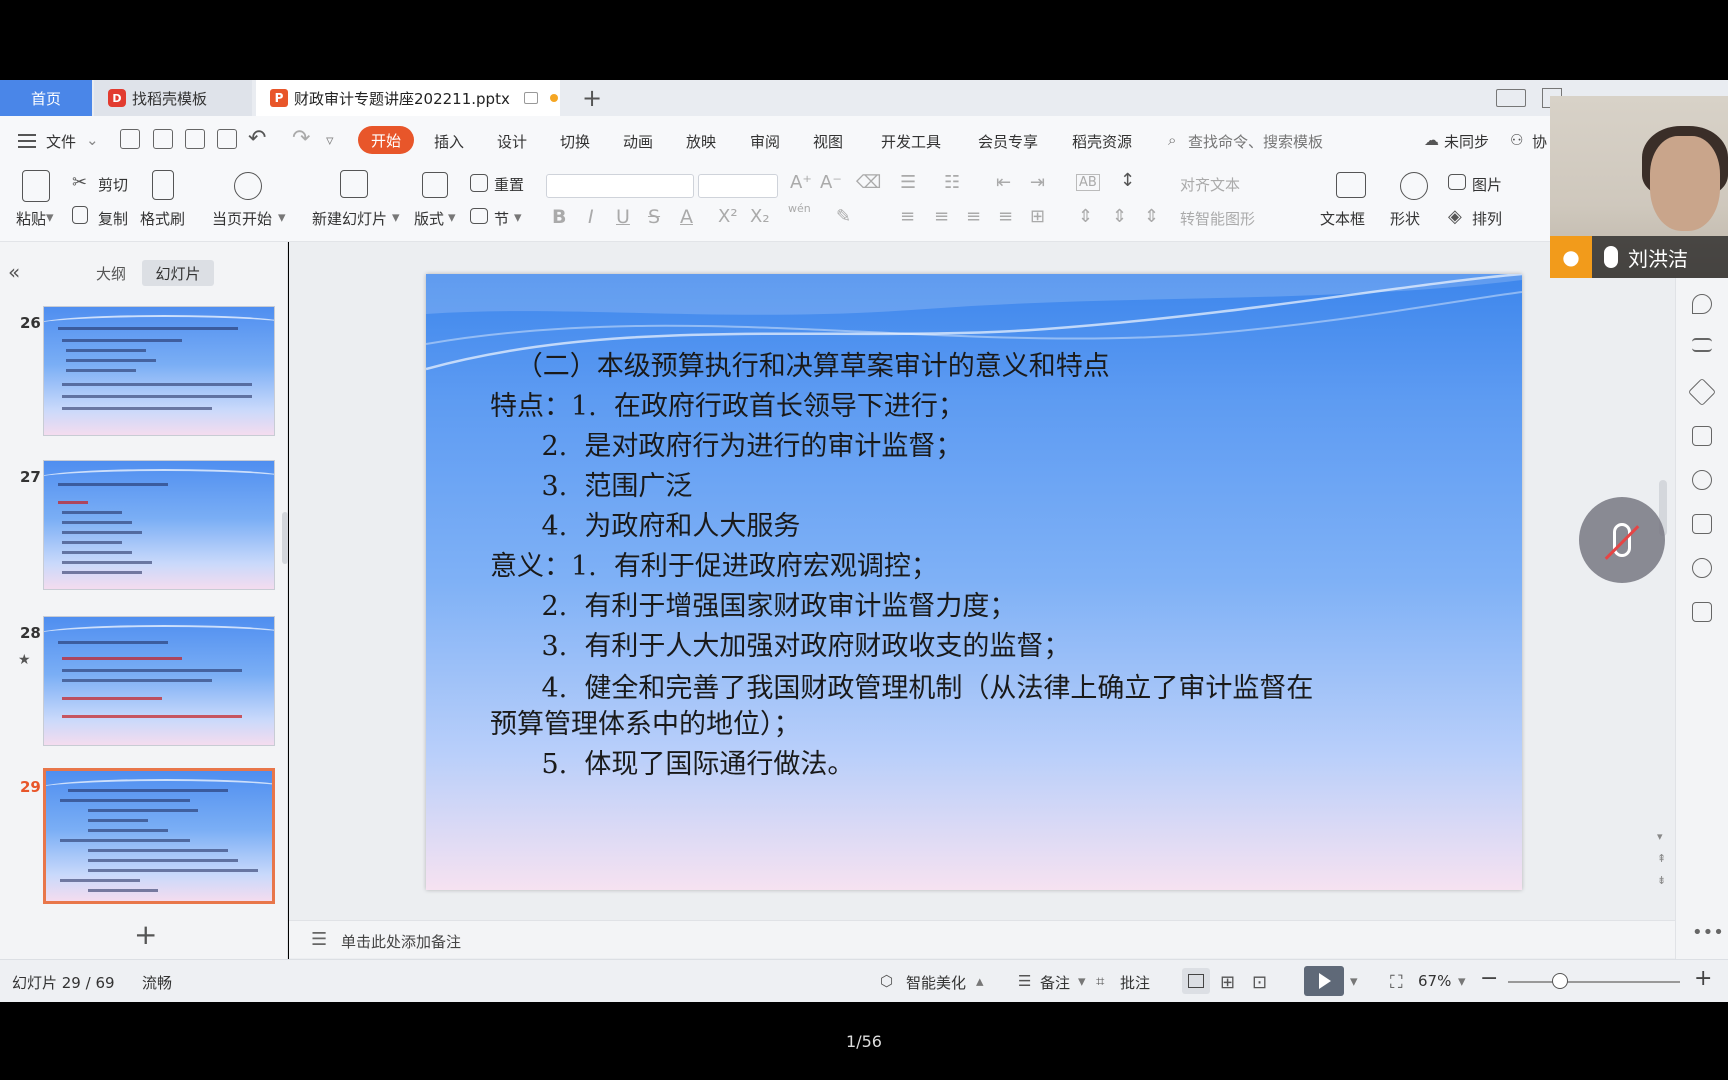 This screenshot has height=1080, width=1728. Describe the element at coordinates (1217, 218) in the screenshot. I see `smart-shape-button: 转智能图形` at that location.